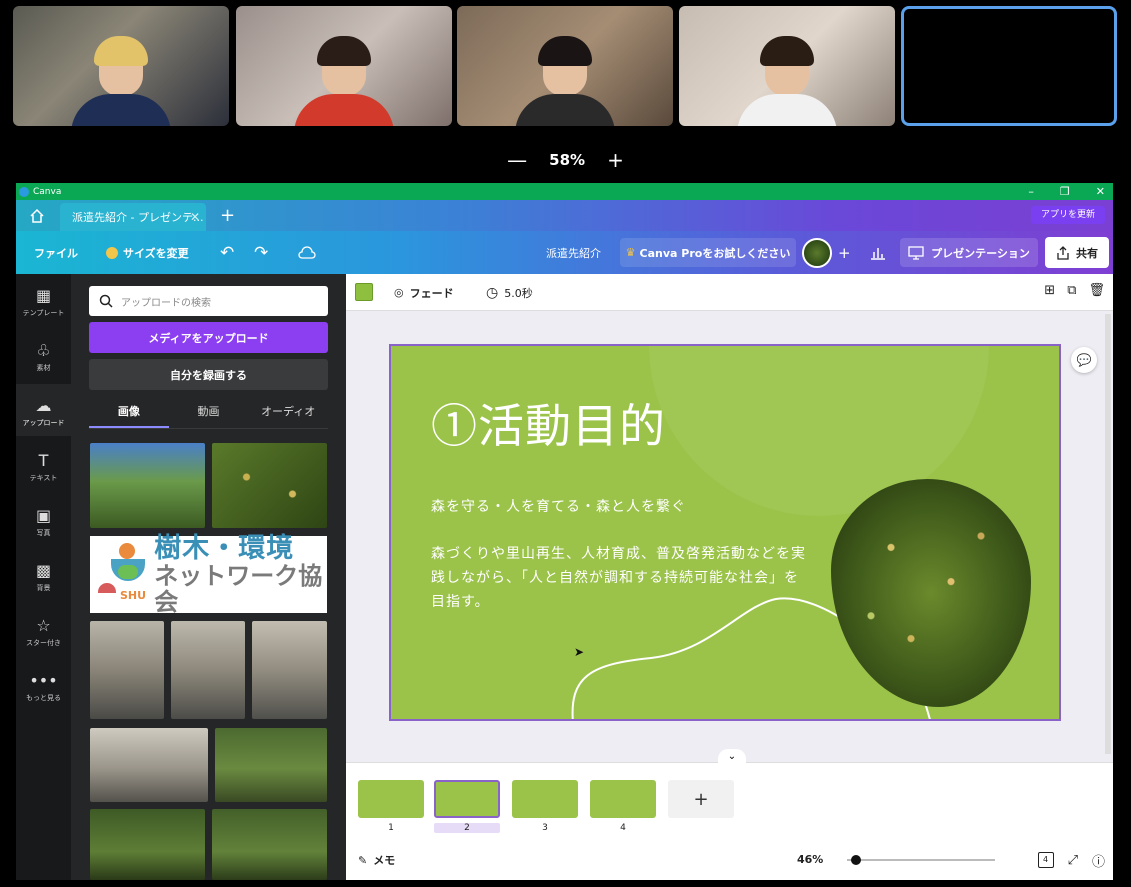 Image resolution: width=1131 pixels, height=887 pixels. Describe the element at coordinates (431, 293) in the screenshot. I see `transition-label: フェード` at that location.